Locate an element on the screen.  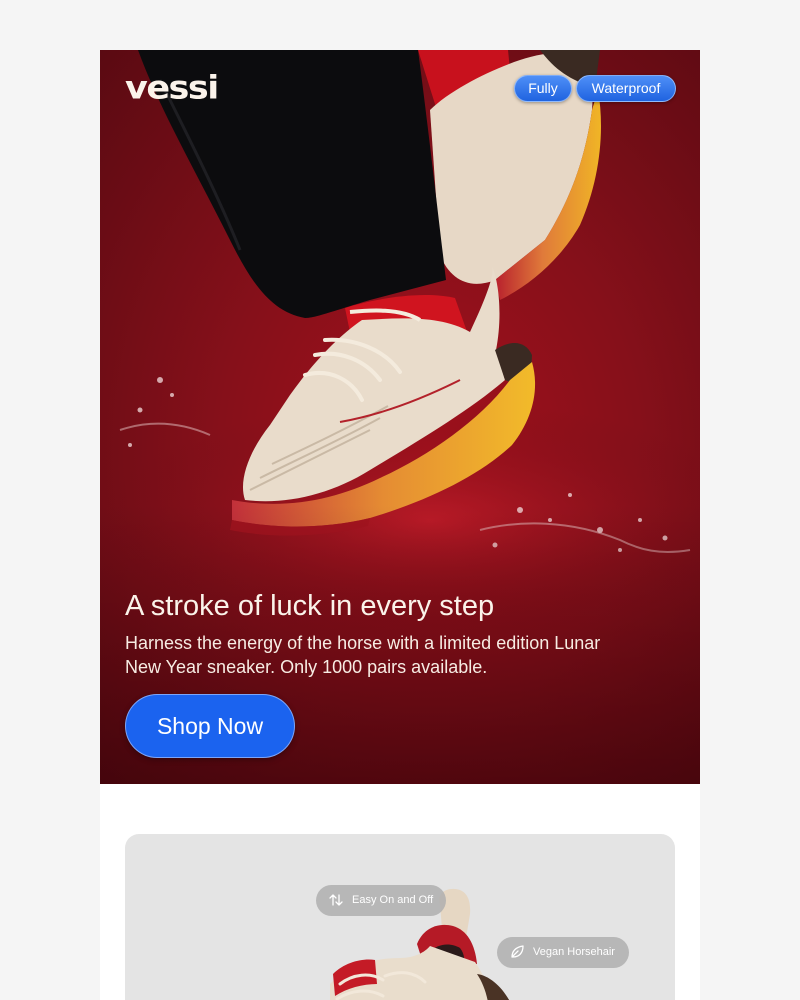
feature-easy-on-off: Easy On and Off is located at coordinates (381, 900).